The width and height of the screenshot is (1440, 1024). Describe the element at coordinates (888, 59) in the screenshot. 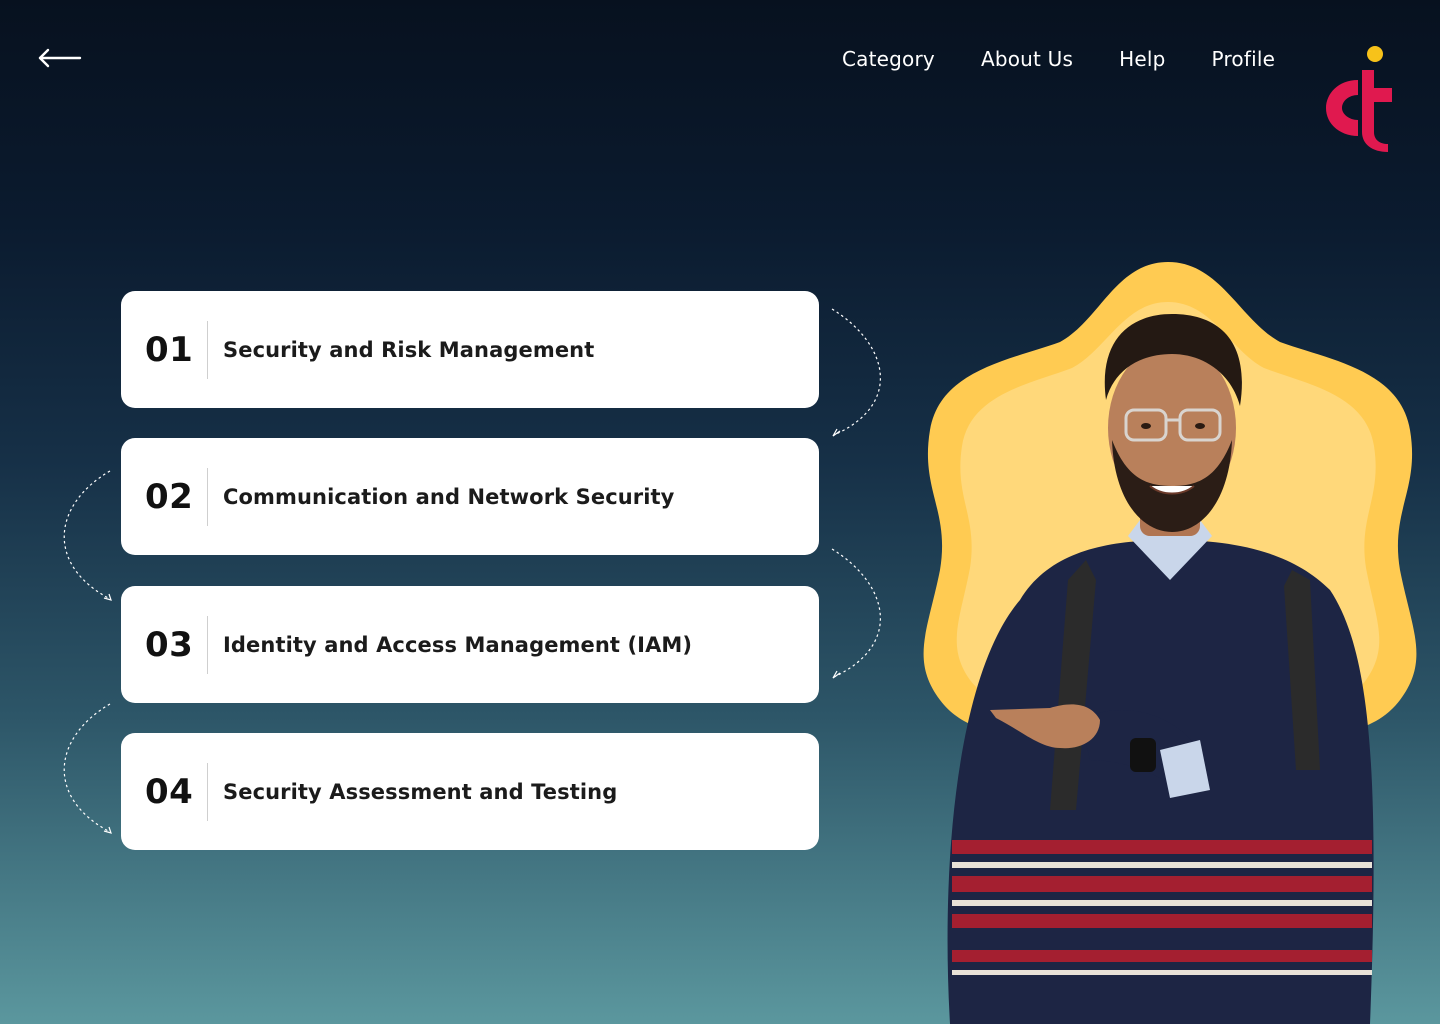

I see `nav-category: Category` at that location.